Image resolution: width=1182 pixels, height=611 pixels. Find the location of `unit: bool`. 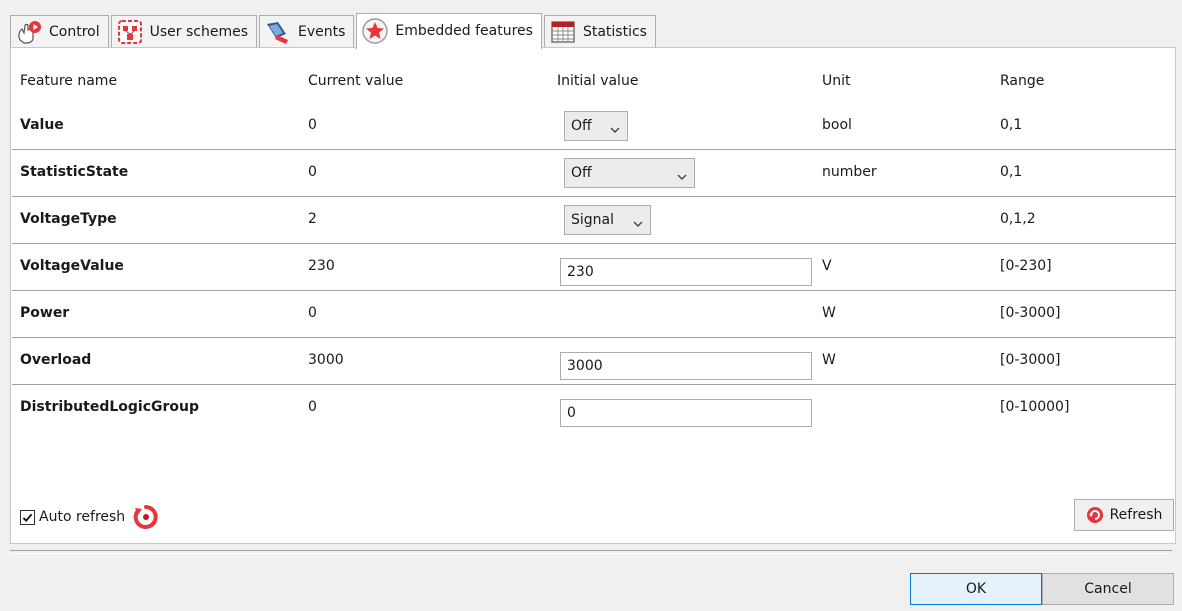

unit: bool is located at coordinates (837, 125).